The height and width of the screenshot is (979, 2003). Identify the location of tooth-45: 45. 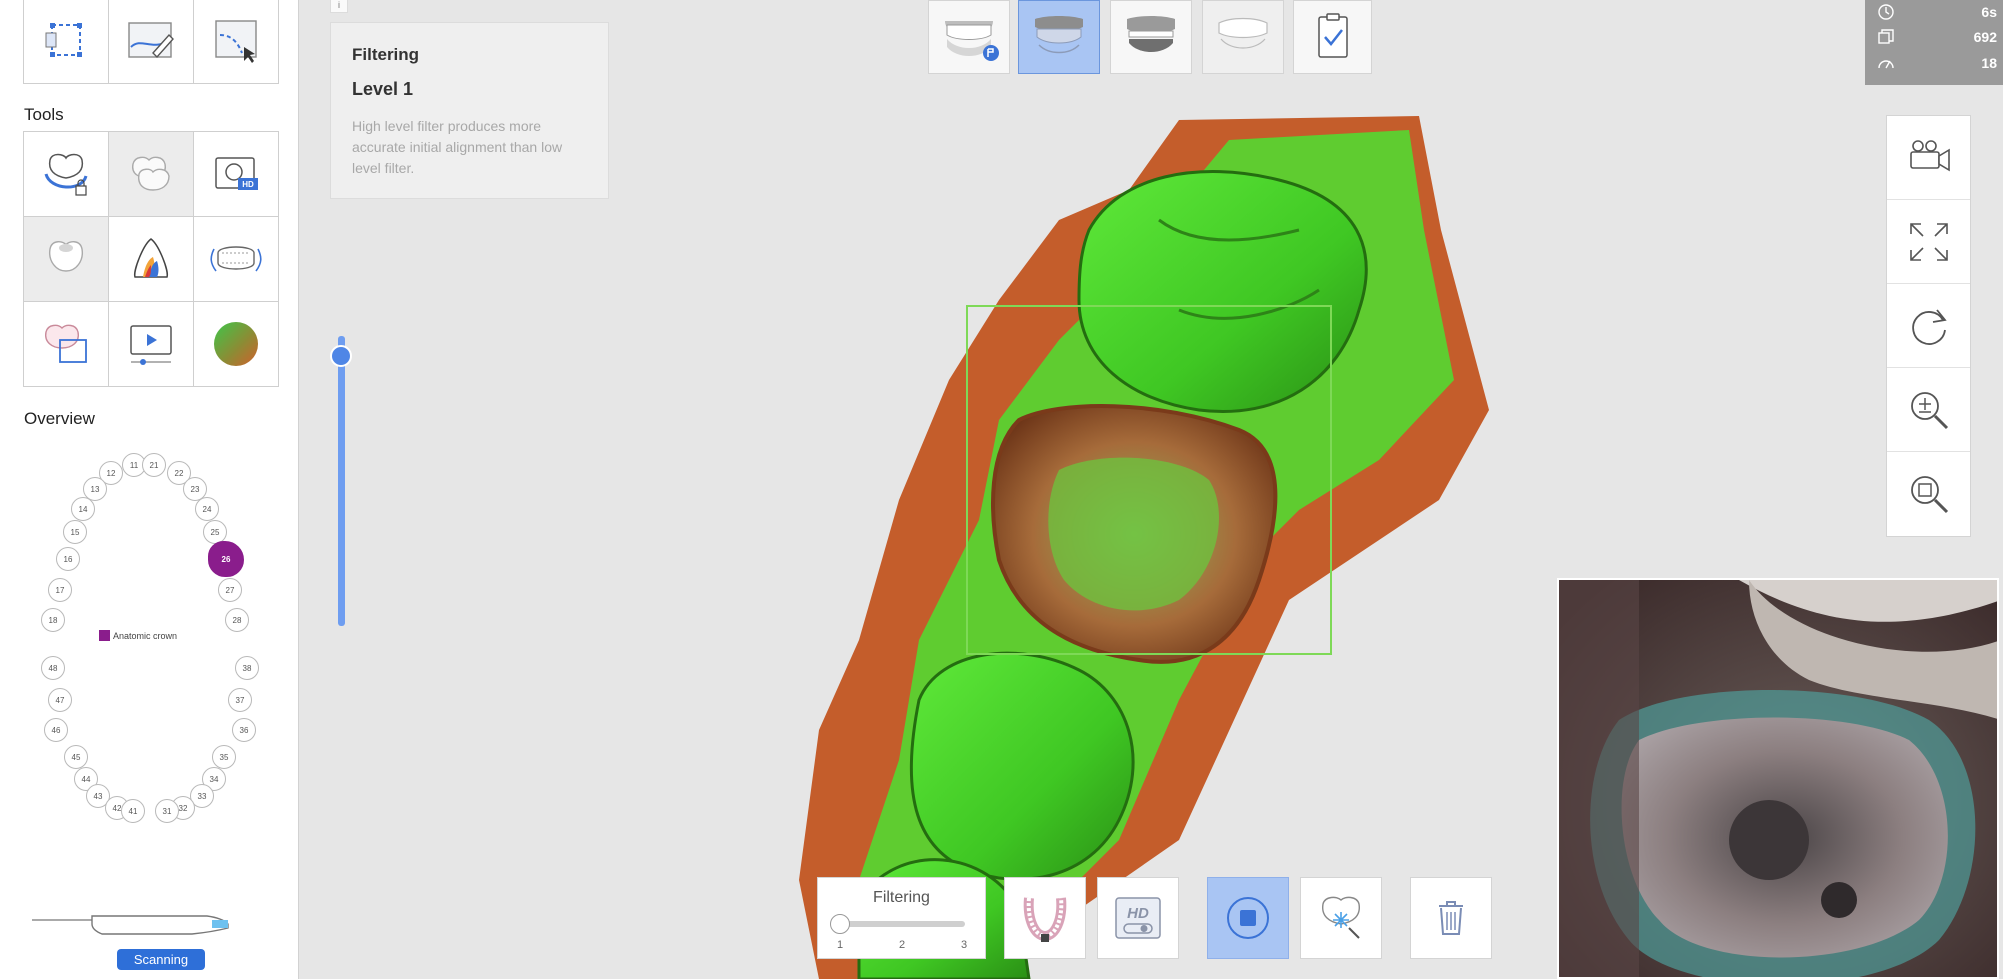
(76, 757).